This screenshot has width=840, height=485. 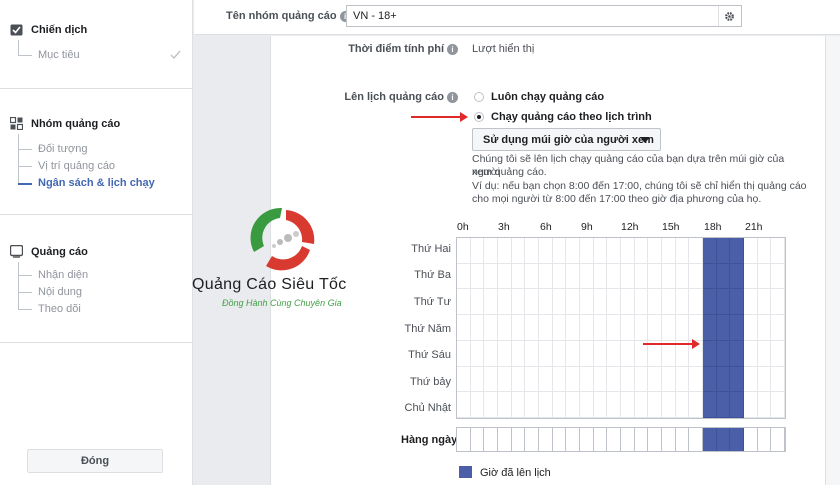 I want to click on sidebar-ad-header: Quảng cáo, so click(x=48, y=251).